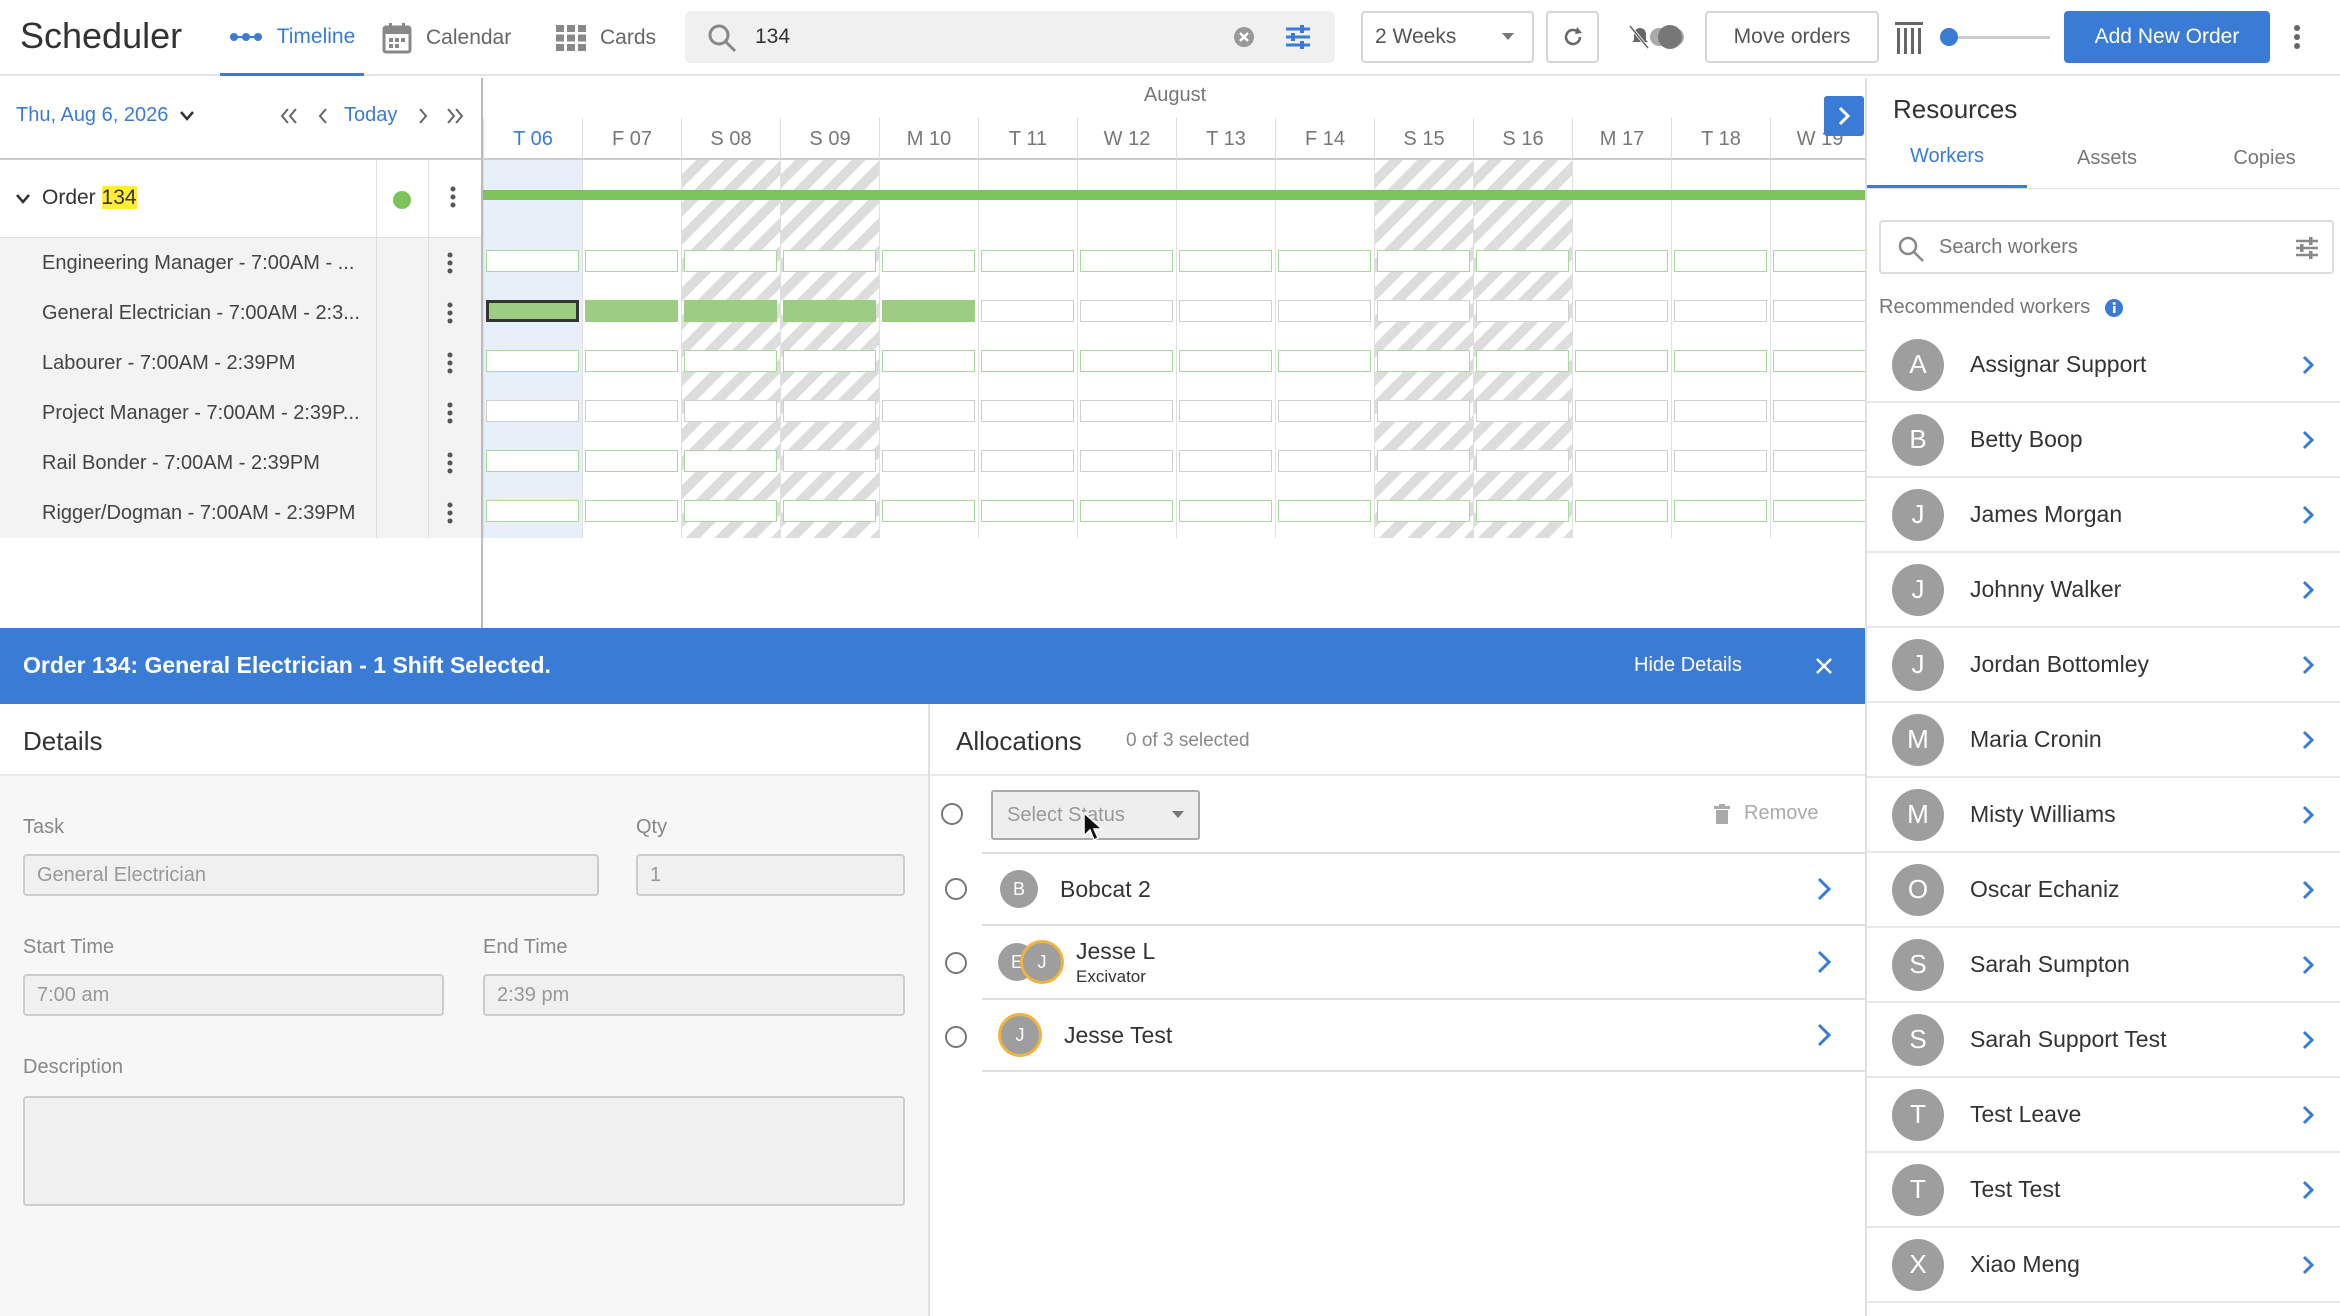 The image size is (2340, 1316). Describe the element at coordinates (2103, 590) in the screenshot. I see `worker-row: J Johnny Walker` at that location.